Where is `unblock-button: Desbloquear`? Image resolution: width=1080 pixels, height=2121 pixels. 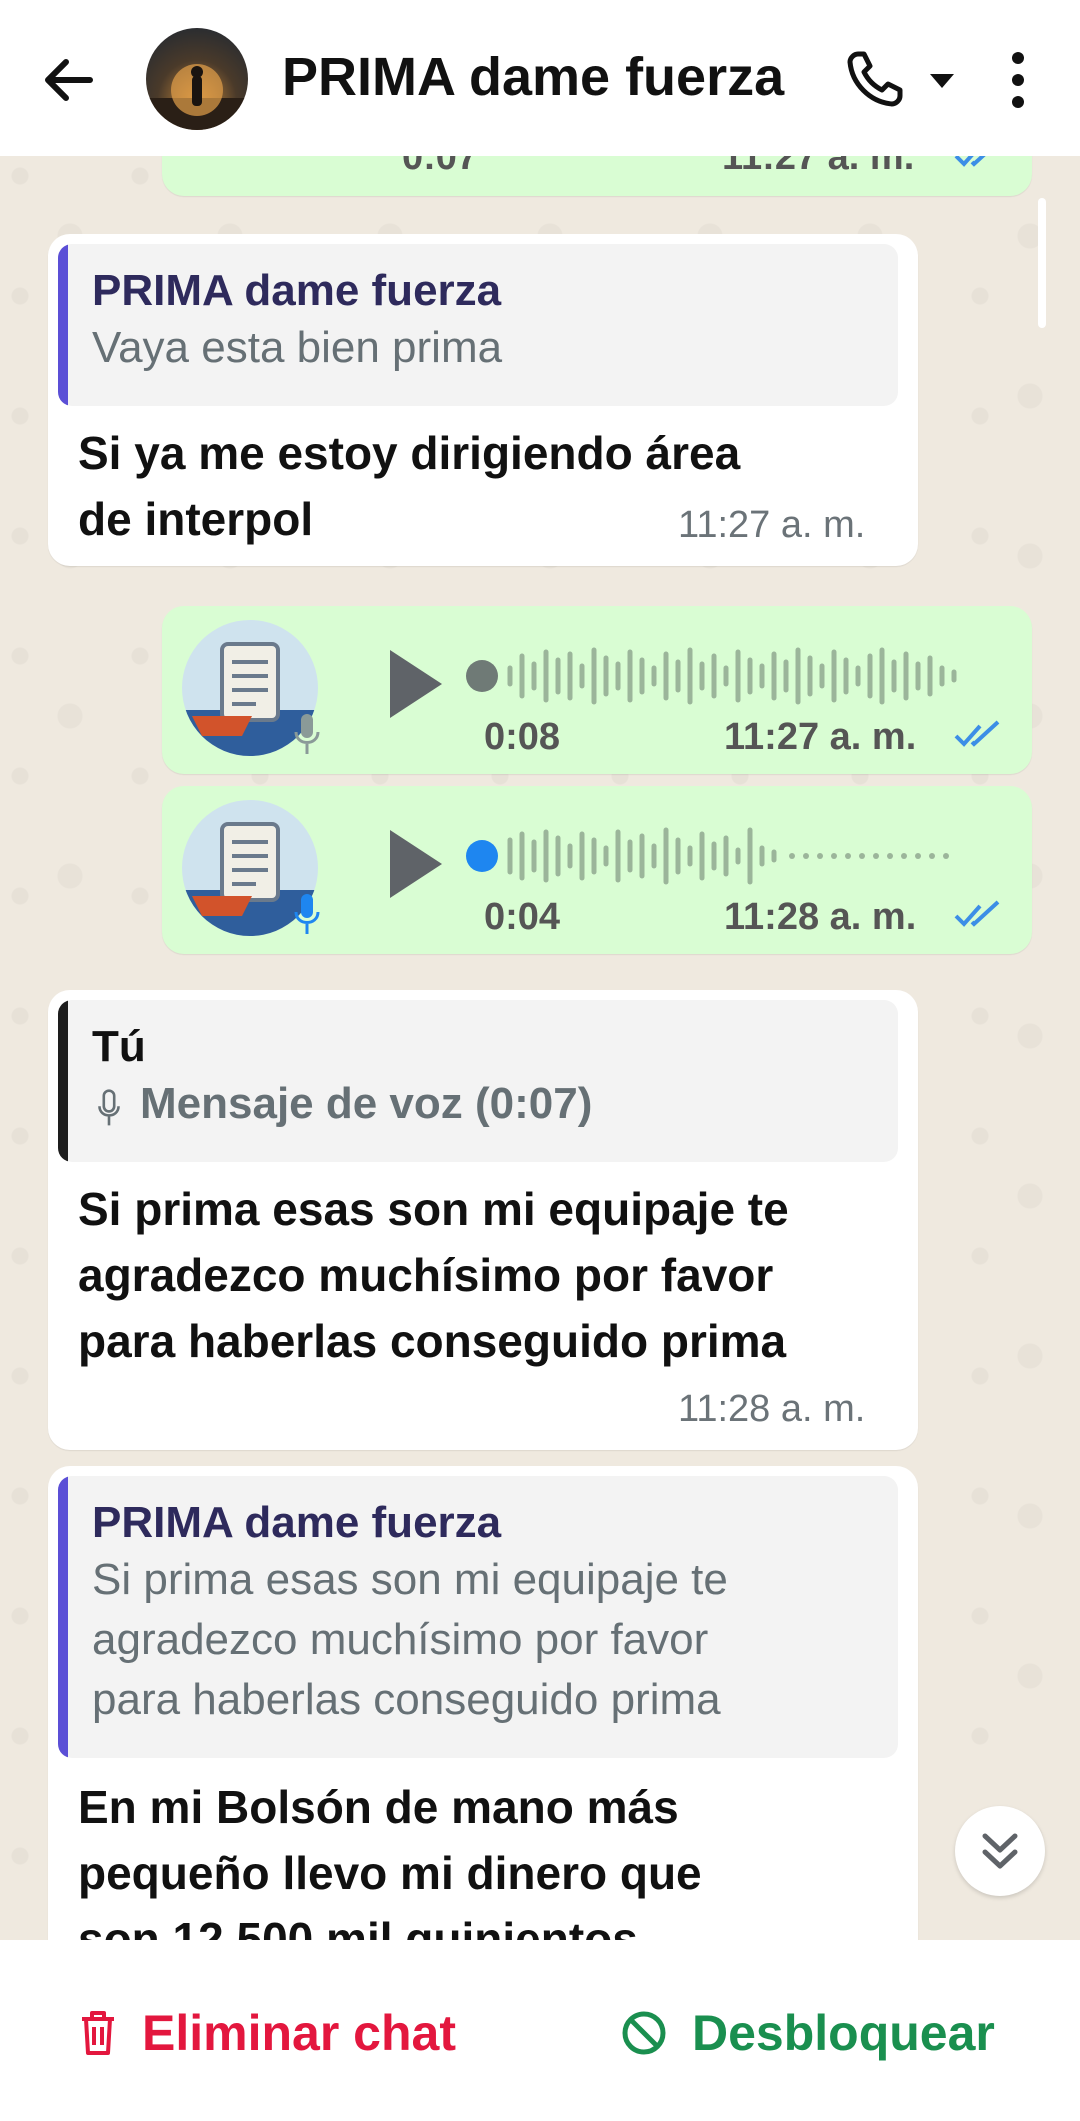 unblock-button: Desbloquear is located at coordinates (807, 2033).